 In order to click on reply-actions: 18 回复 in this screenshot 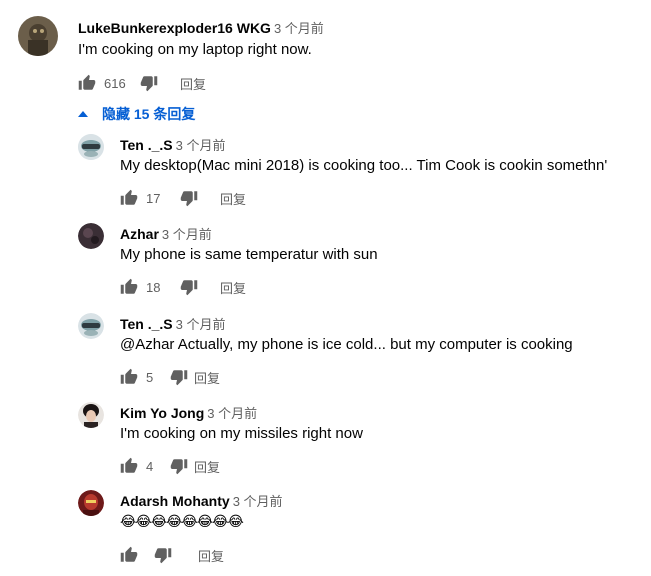, I will do `click(183, 287)`.